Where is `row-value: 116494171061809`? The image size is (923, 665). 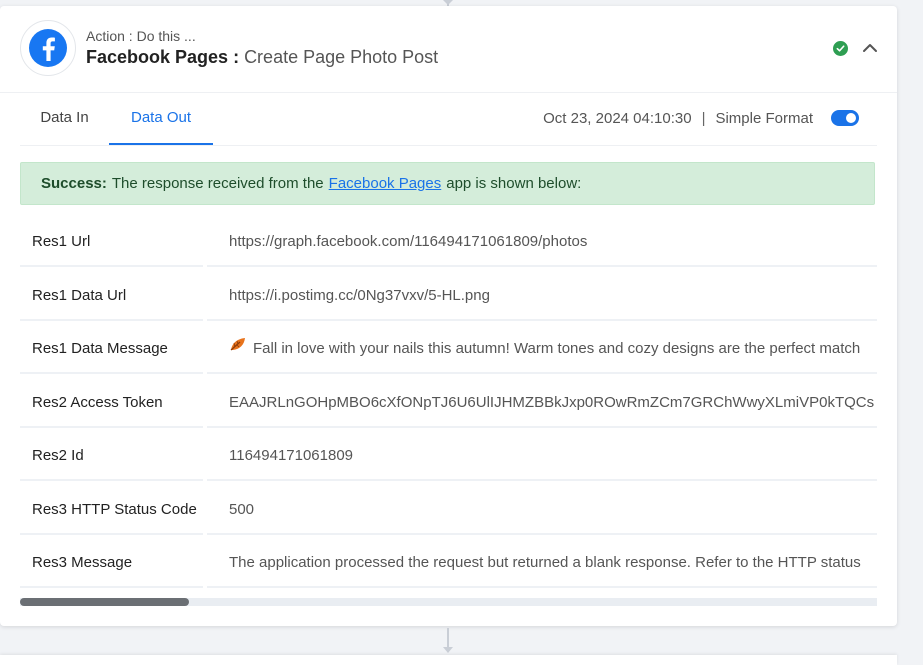
row-value: 116494171061809 is located at coordinates (542, 455).